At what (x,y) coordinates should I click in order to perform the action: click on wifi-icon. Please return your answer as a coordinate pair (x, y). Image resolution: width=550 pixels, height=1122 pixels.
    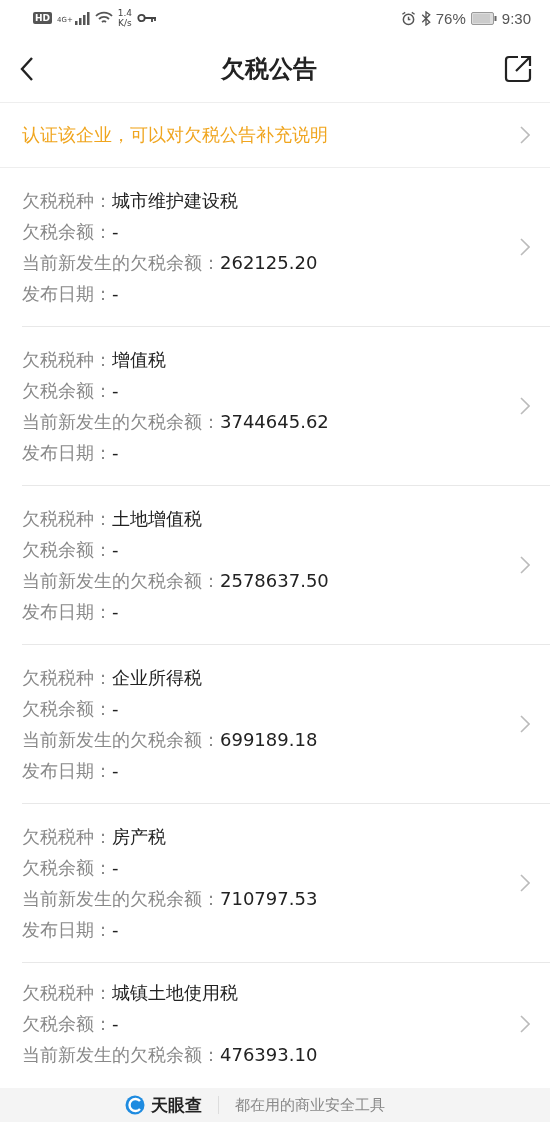
    Looking at the image, I should click on (103, 18).